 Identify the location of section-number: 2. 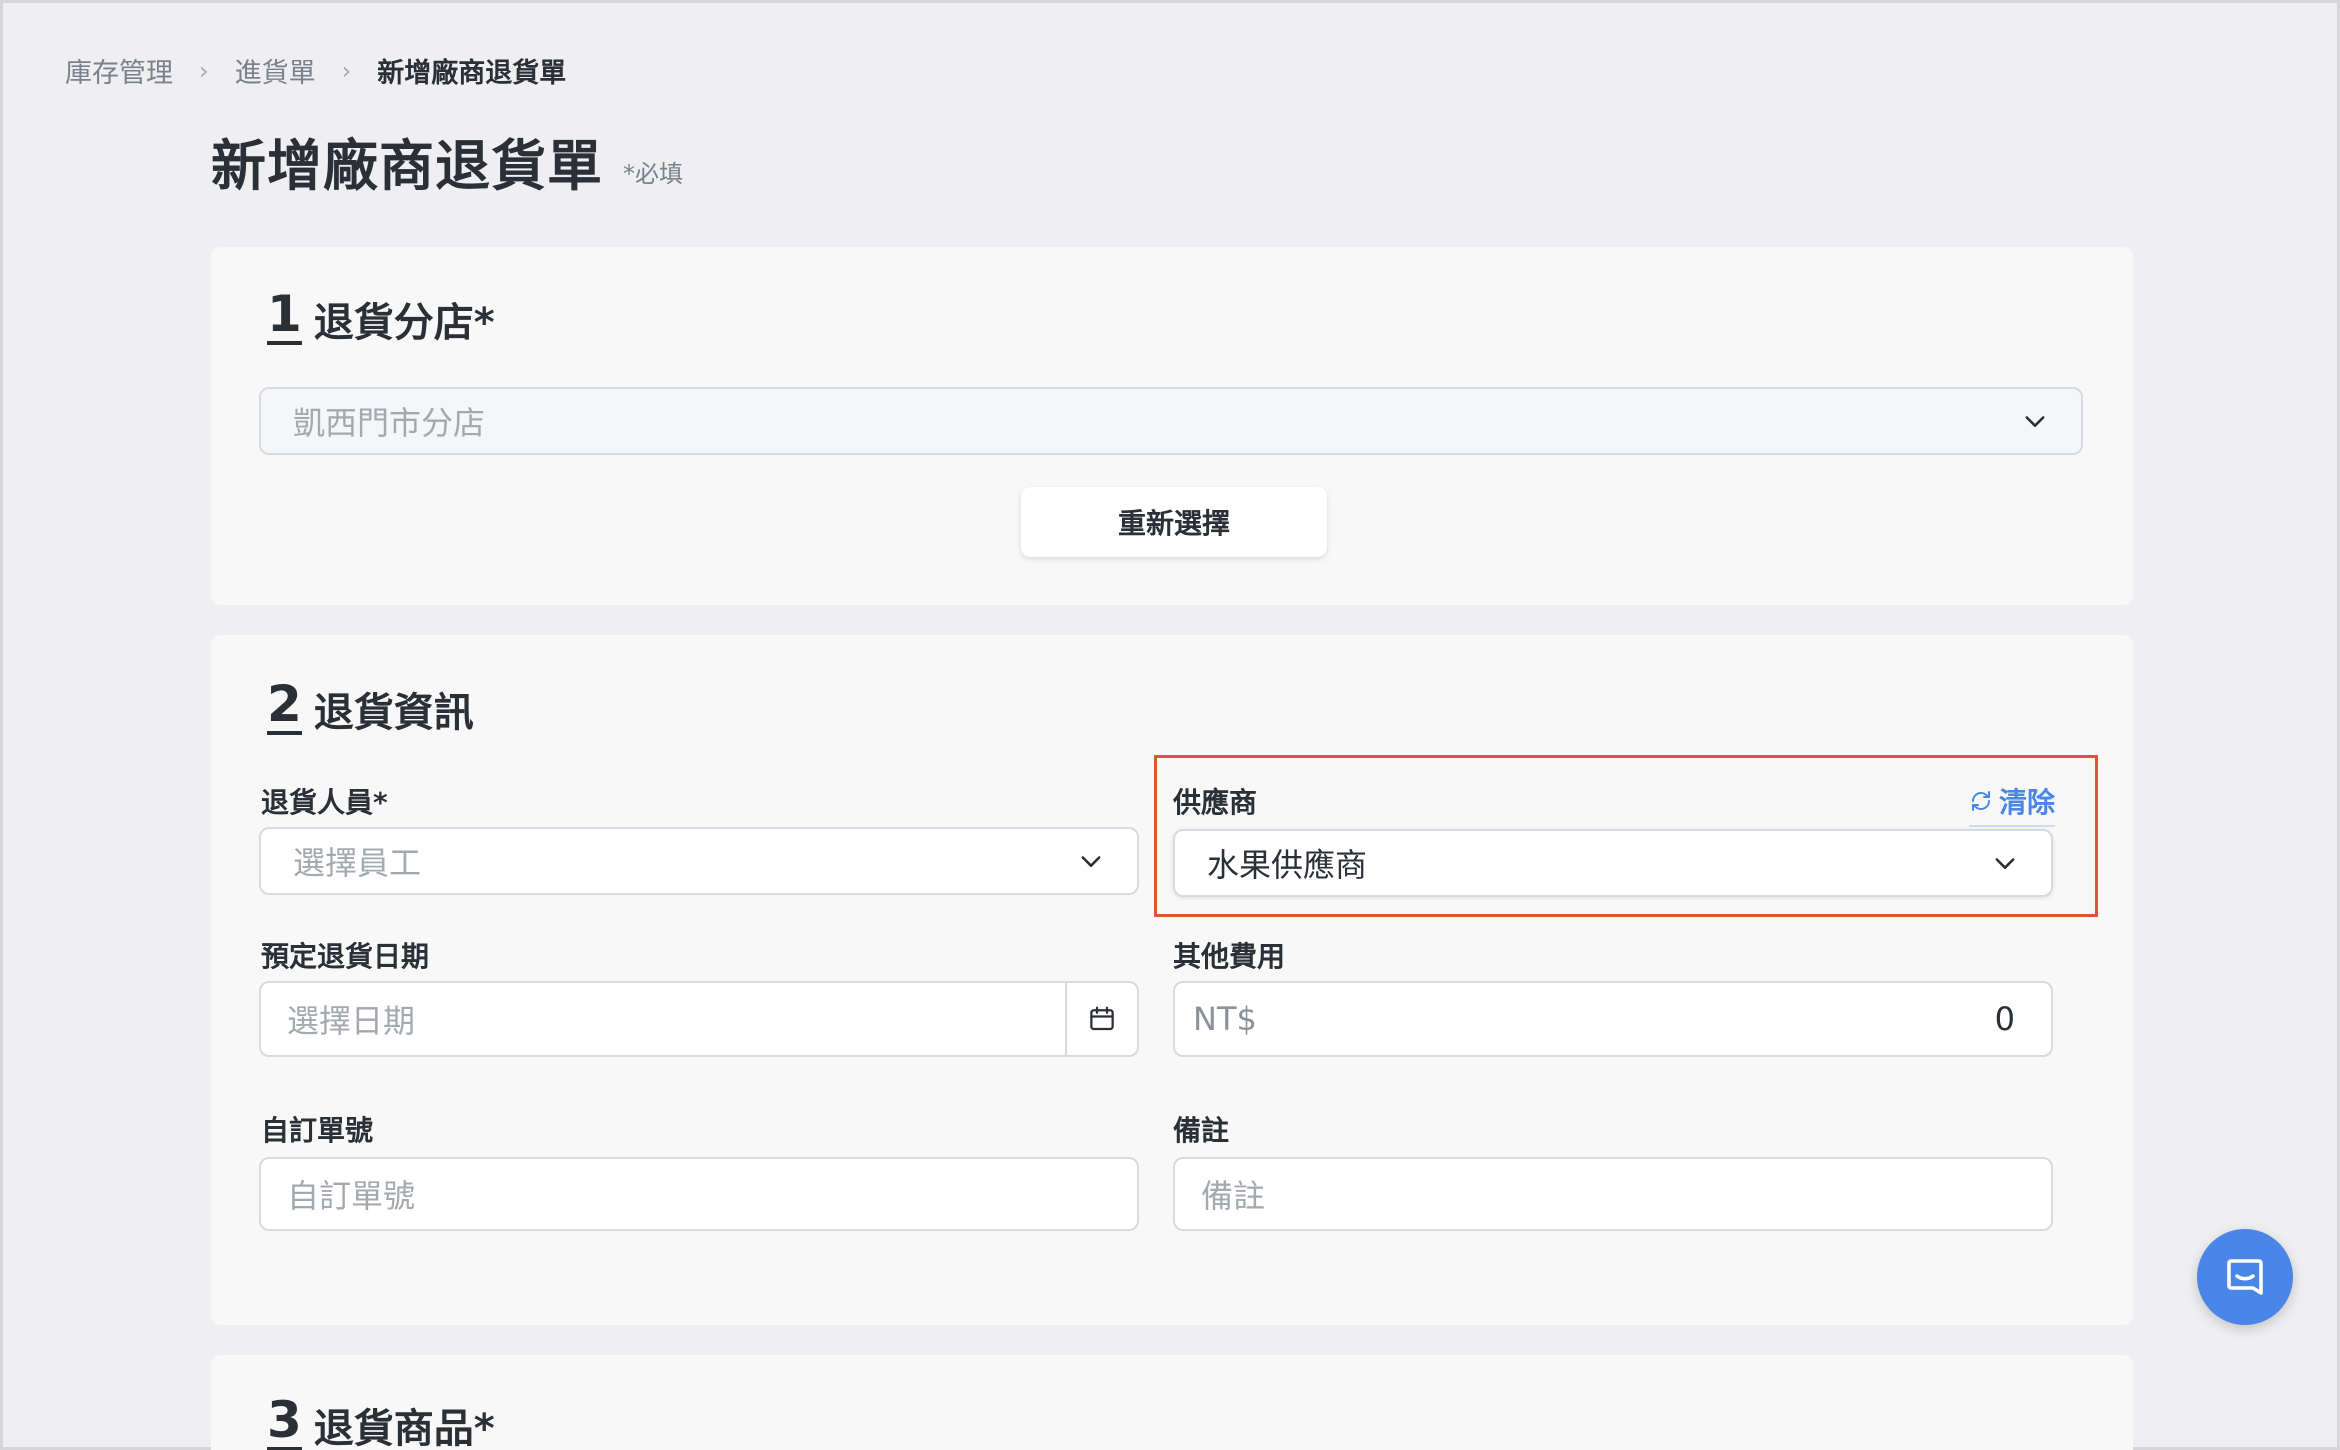
(284, 705).